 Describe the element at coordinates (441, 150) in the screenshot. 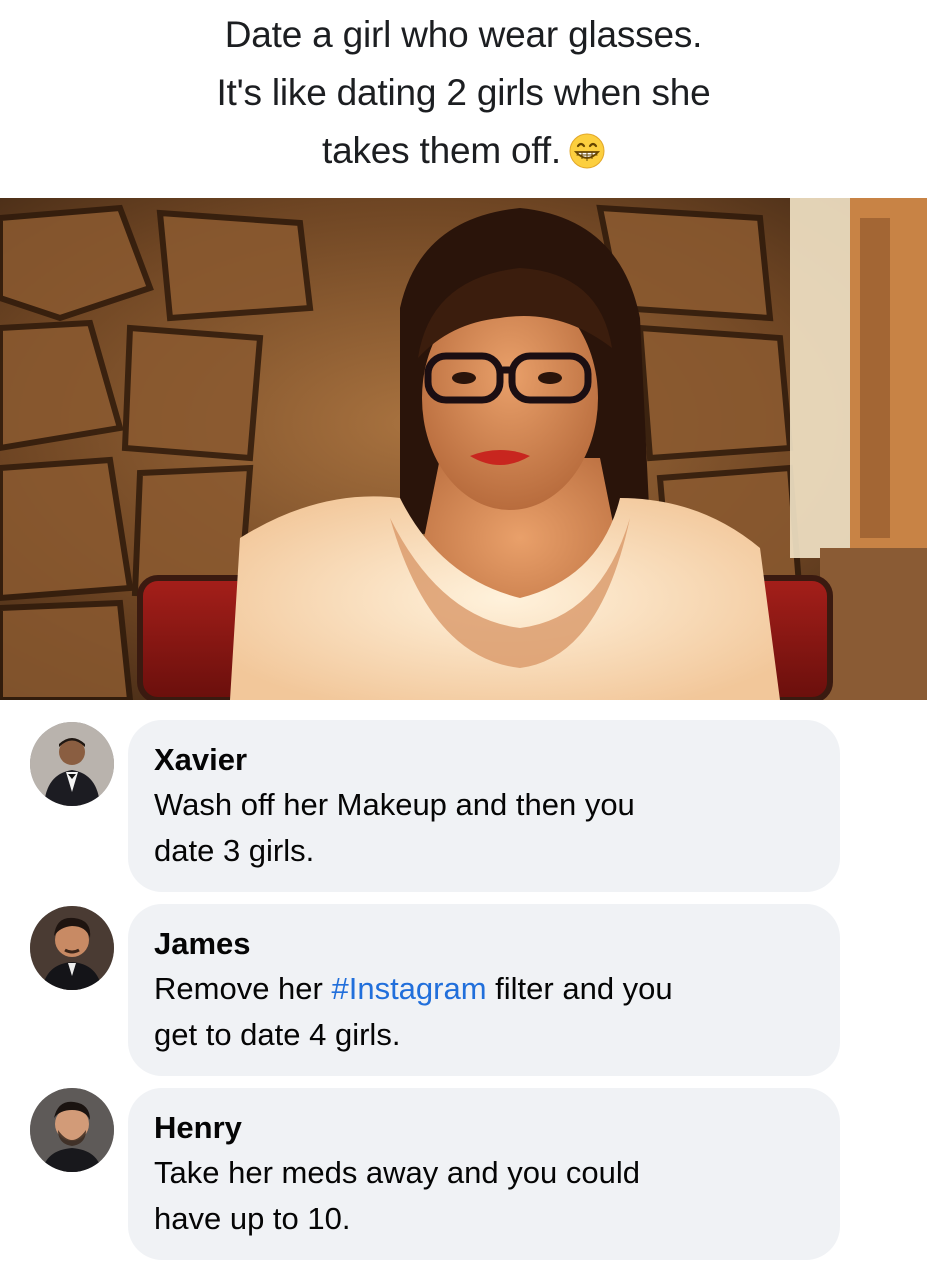

I see `caption-line-3-text: takes them off.` at that location.